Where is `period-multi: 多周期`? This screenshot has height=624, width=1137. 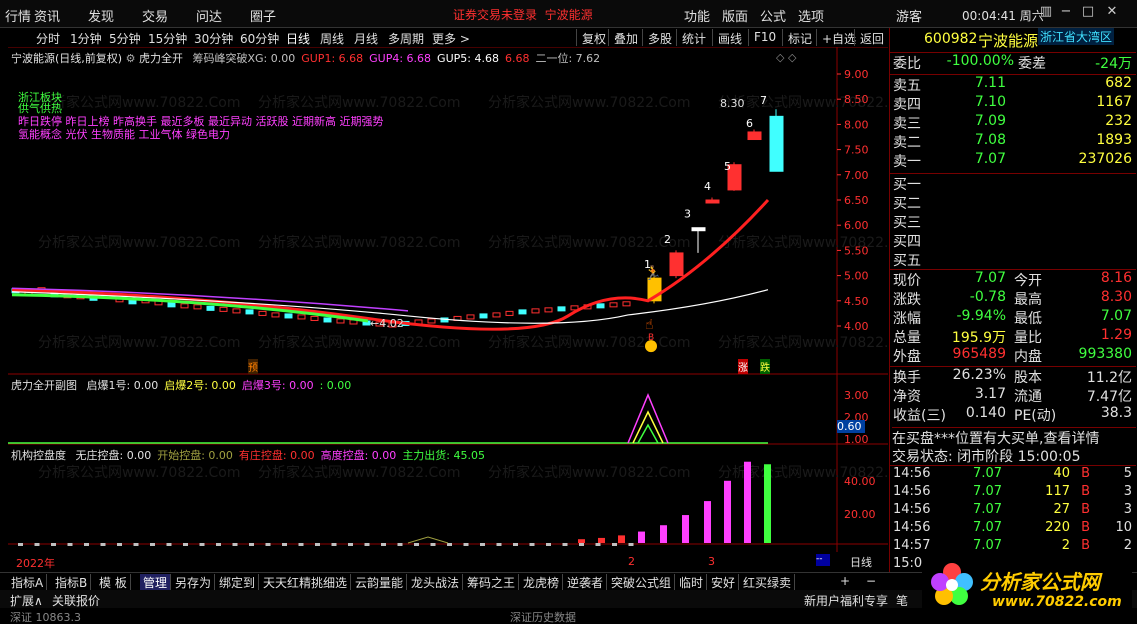
period-multi: 多周期 is located at coordinates (406, 38).